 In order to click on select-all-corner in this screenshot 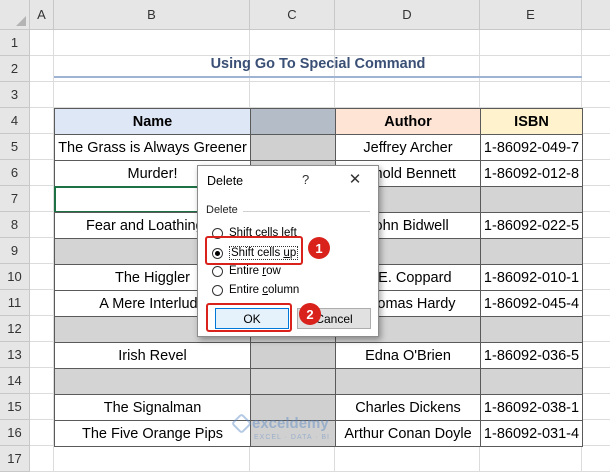, I will do `click(15, 15)`.